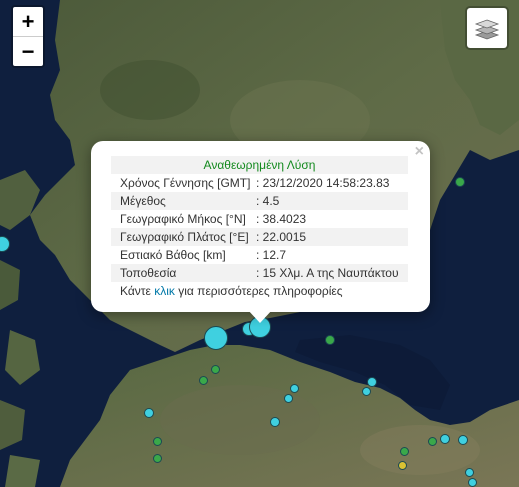  I want to click on popup-title: Αναθεωρημένη Λύση, so click(259, 165).